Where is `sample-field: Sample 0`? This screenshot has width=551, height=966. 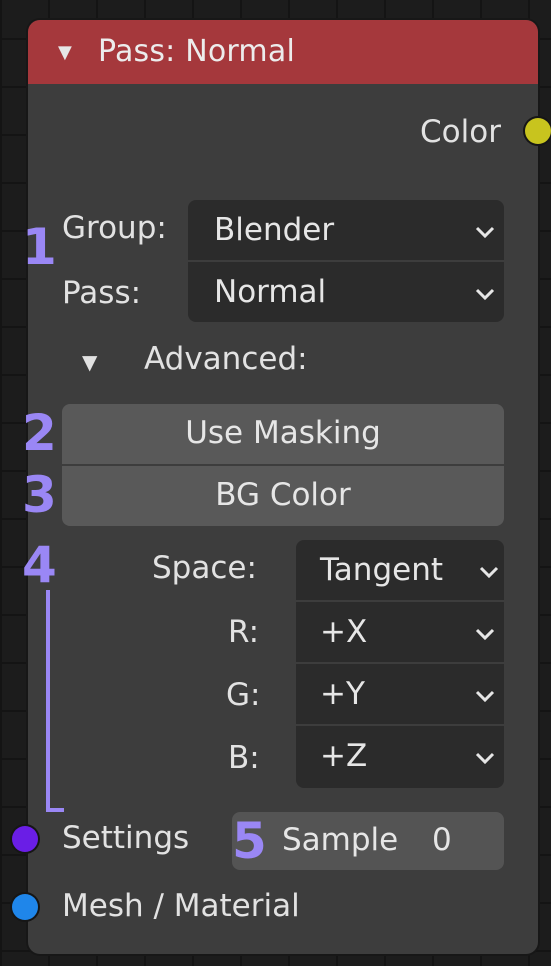 sample-field: Sample 0 is located at coordinates (368, 841).